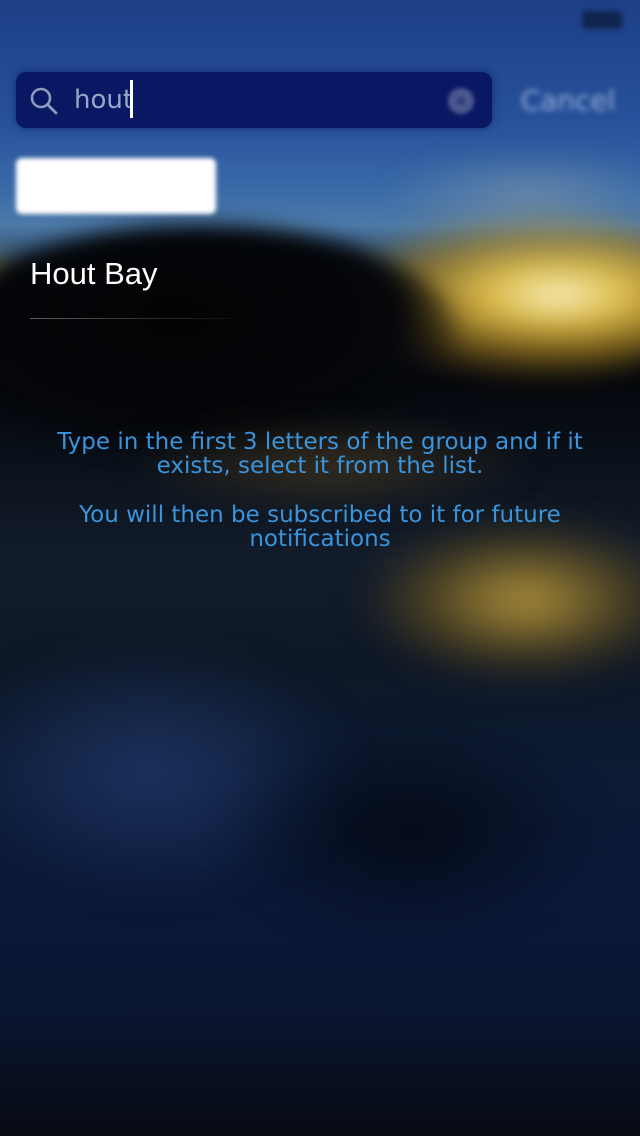 This screenshot has width=640, height=1136. What do you see at coordinates (602, 20) in the screenshot?
I see `battery-icon` at bounding box center [602, 20].